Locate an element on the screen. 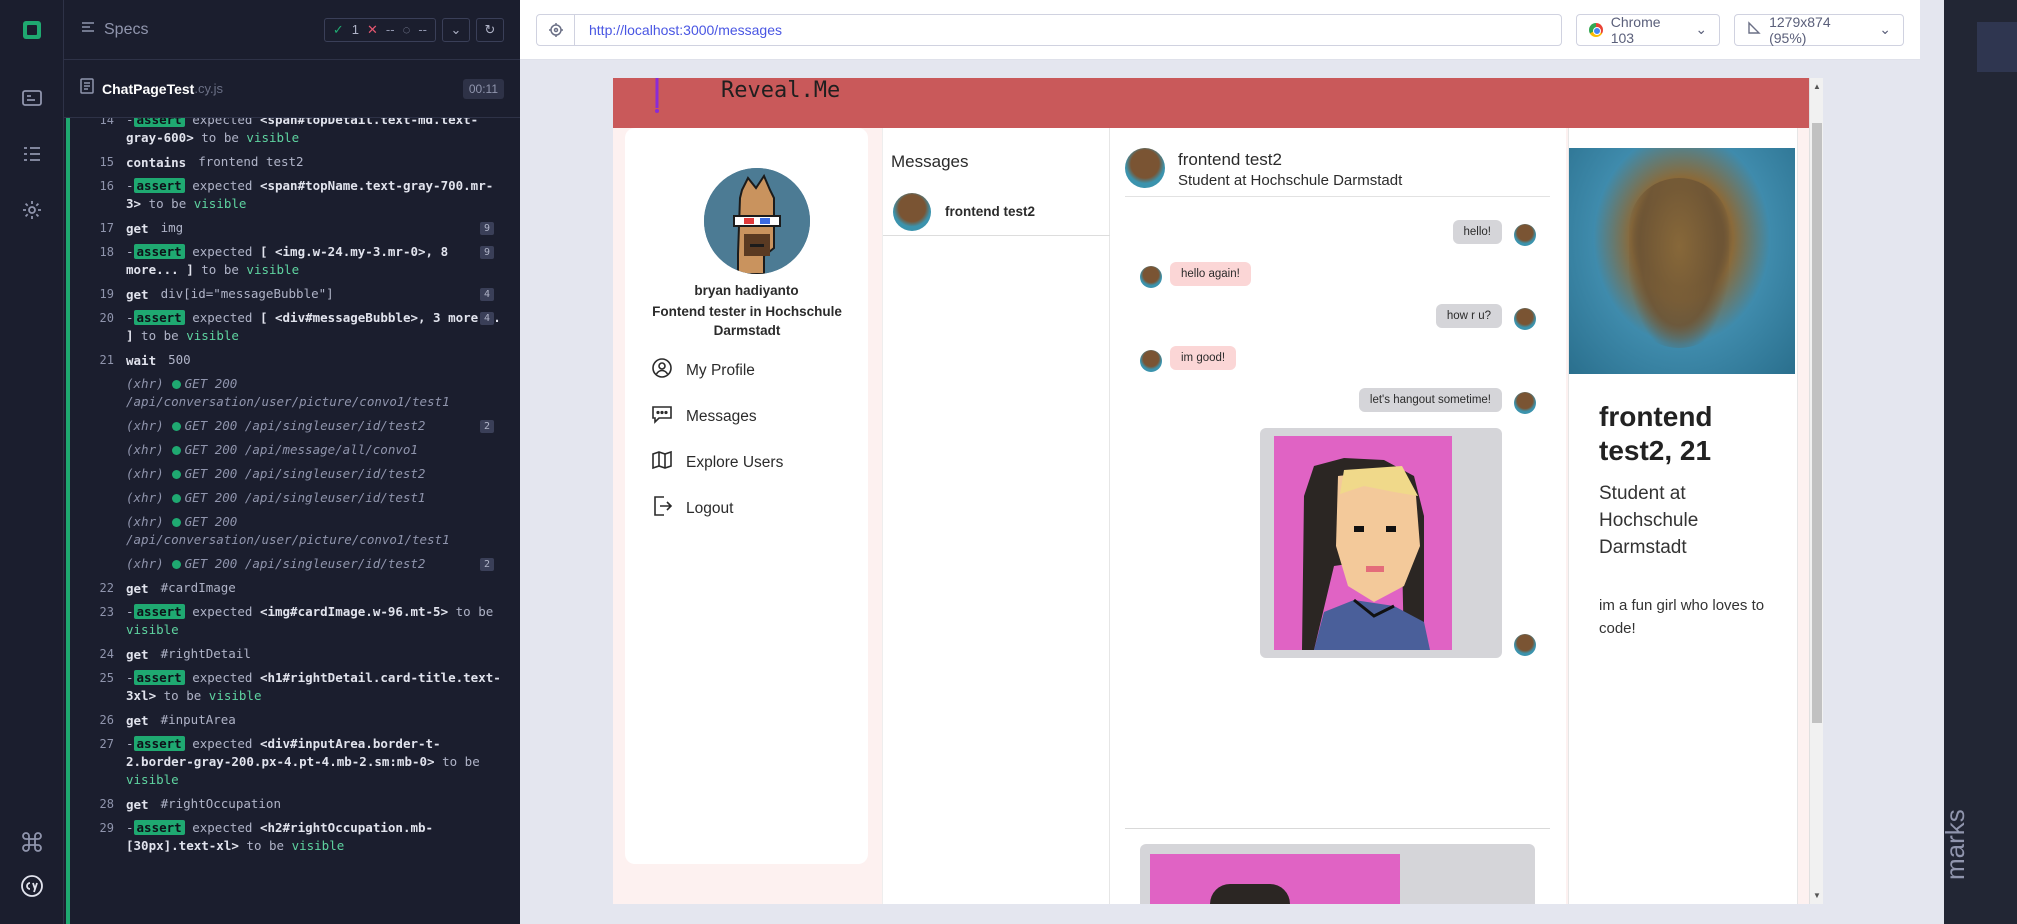 Image resolution: width=2017 pixels, height=924 pixels. cypress-app-icon is located at coordinates (32, 30).